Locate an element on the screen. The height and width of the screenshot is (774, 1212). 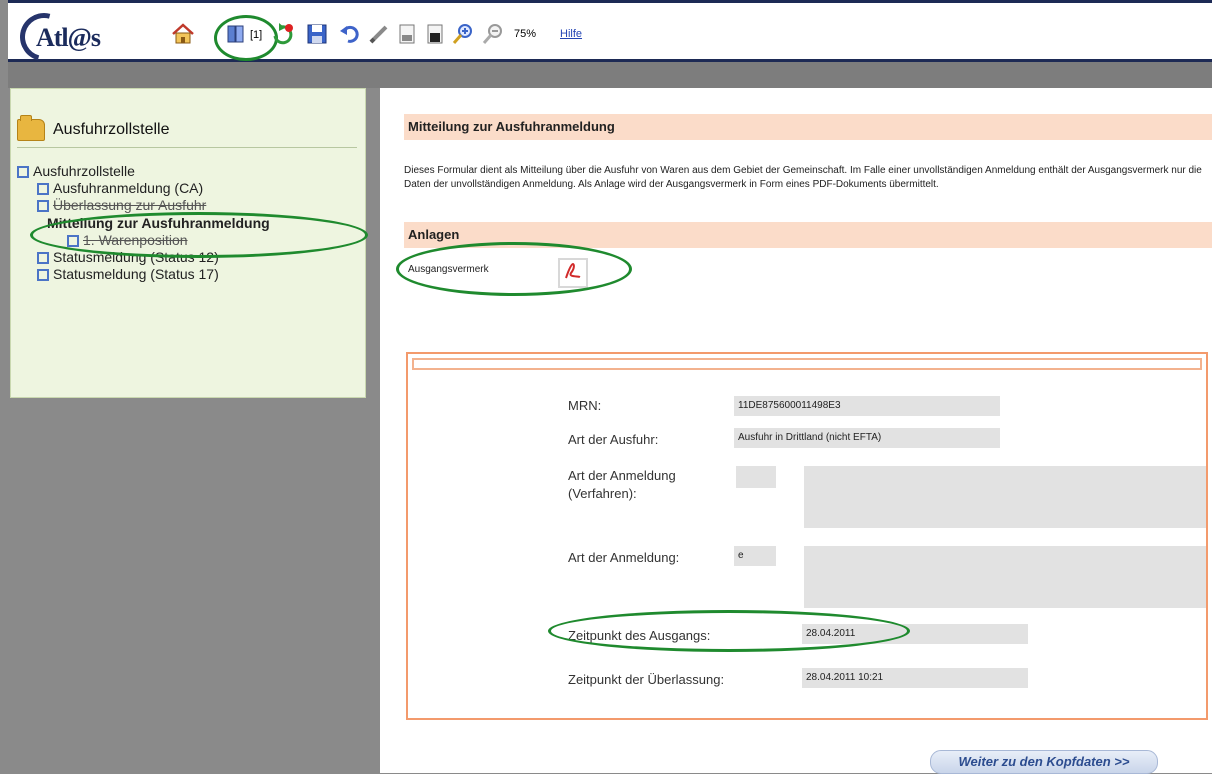
tree-header: Ausfuhrzollstelle is located at coordinates (187, 131).